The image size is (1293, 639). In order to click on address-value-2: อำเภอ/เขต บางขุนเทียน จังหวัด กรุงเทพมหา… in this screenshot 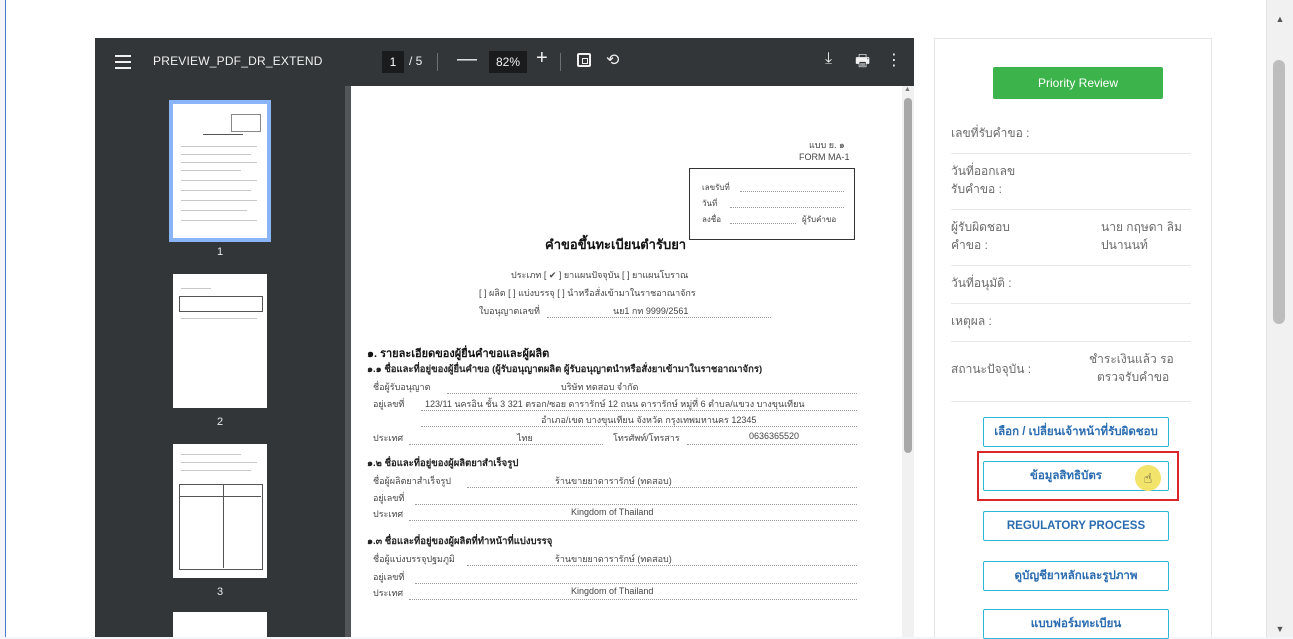, I will do `click(649, 420)`.